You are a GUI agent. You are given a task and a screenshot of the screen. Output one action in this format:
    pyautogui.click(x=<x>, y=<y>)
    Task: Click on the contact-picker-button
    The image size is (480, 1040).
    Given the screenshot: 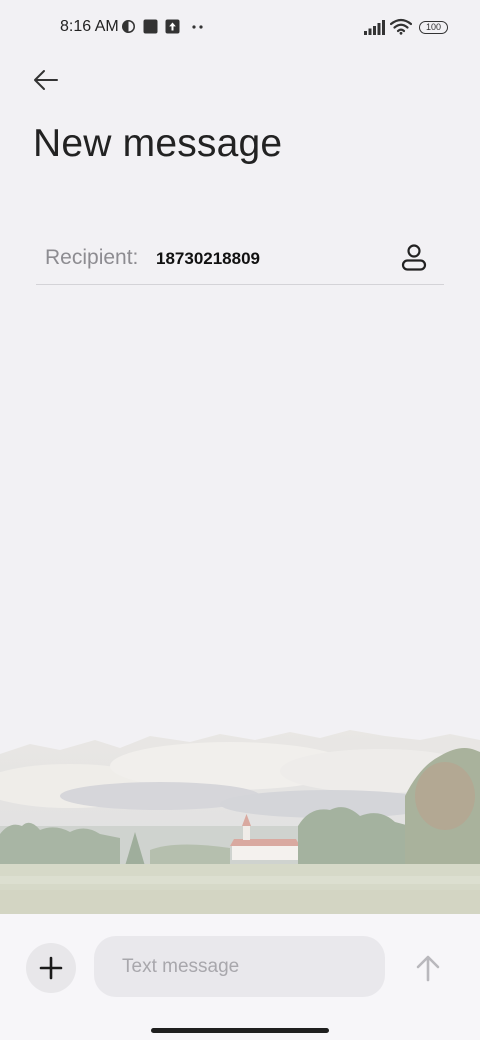 What is the action you would take?
    pyautogui.click(x=414, y=257)
    